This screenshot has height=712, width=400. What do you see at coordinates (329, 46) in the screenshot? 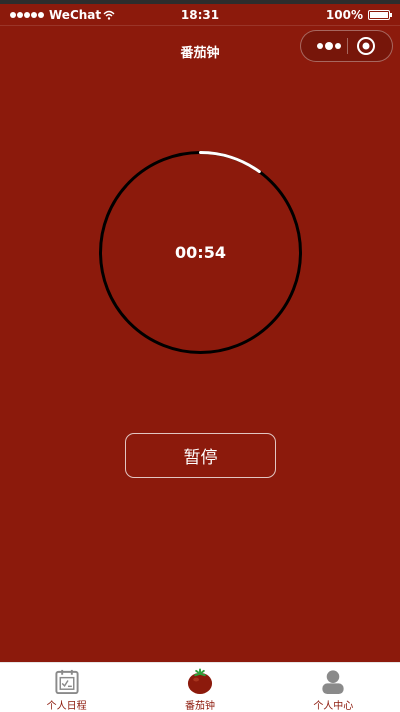
I see `more-button` at bounding box center [329, 46].